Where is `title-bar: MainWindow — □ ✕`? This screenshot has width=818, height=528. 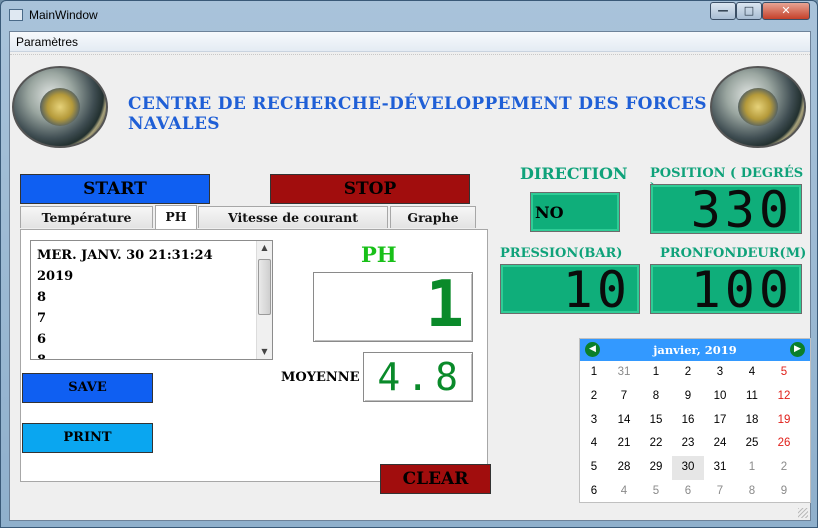
title-bar: MainWindow — □ ✕ is located at coordinates (409, 16).